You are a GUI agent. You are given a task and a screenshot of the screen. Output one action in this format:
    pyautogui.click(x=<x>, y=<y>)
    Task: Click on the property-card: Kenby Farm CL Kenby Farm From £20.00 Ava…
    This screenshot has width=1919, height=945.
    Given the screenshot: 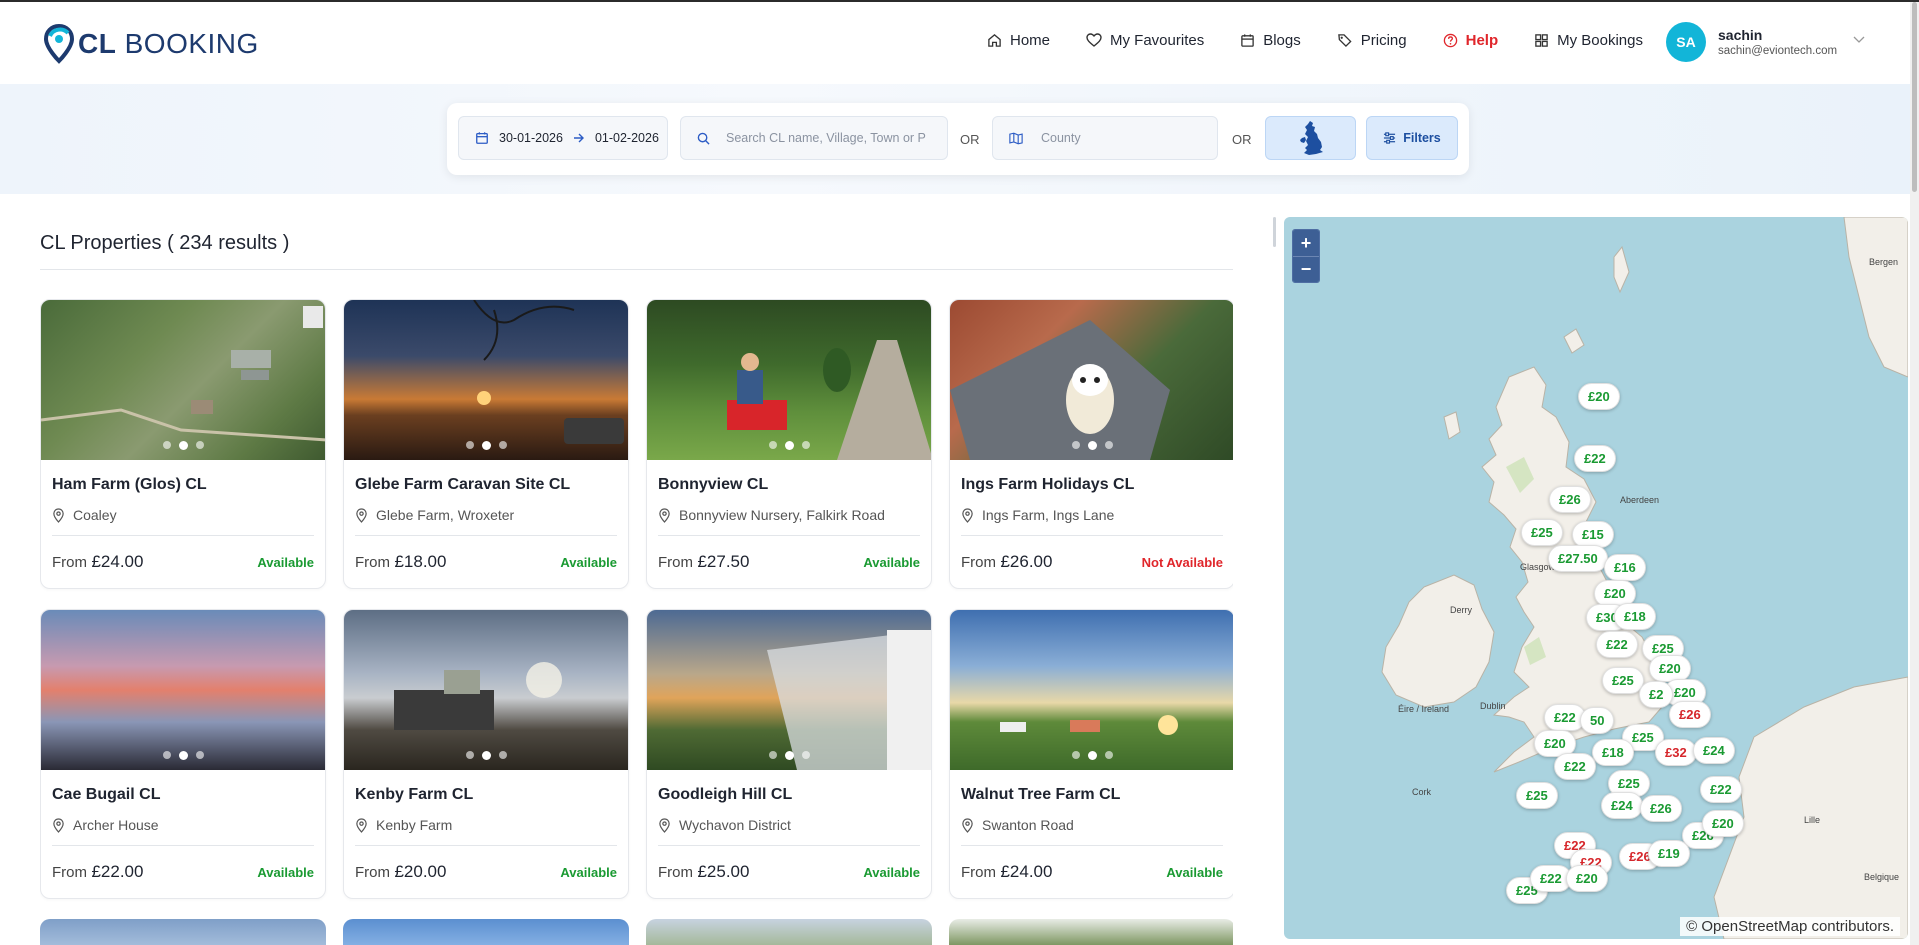 What is the action you would take?
    pyautogui.click(x=486, y=754)
    